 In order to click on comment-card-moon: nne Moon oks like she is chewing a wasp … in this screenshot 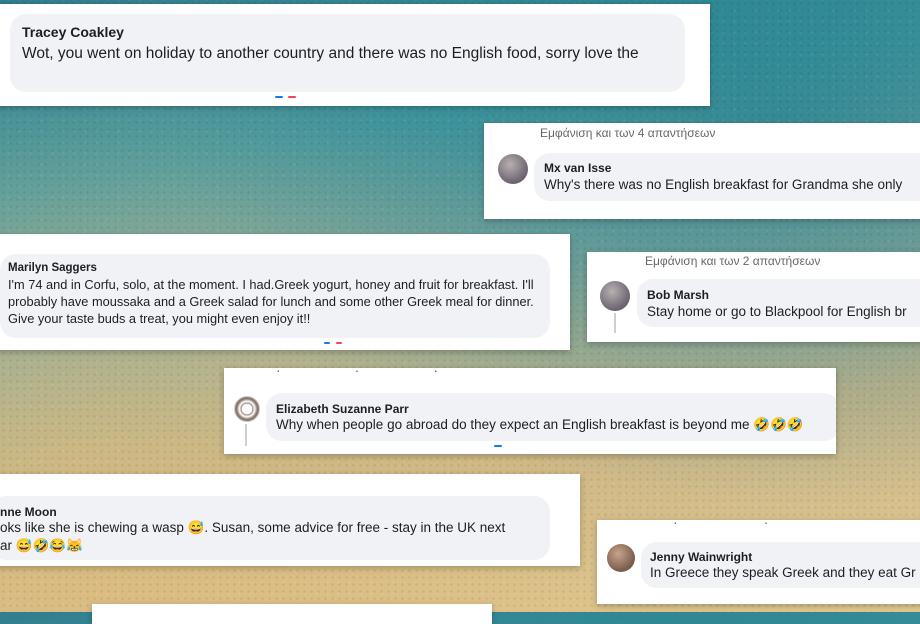, I will do `click(290, 520)`.